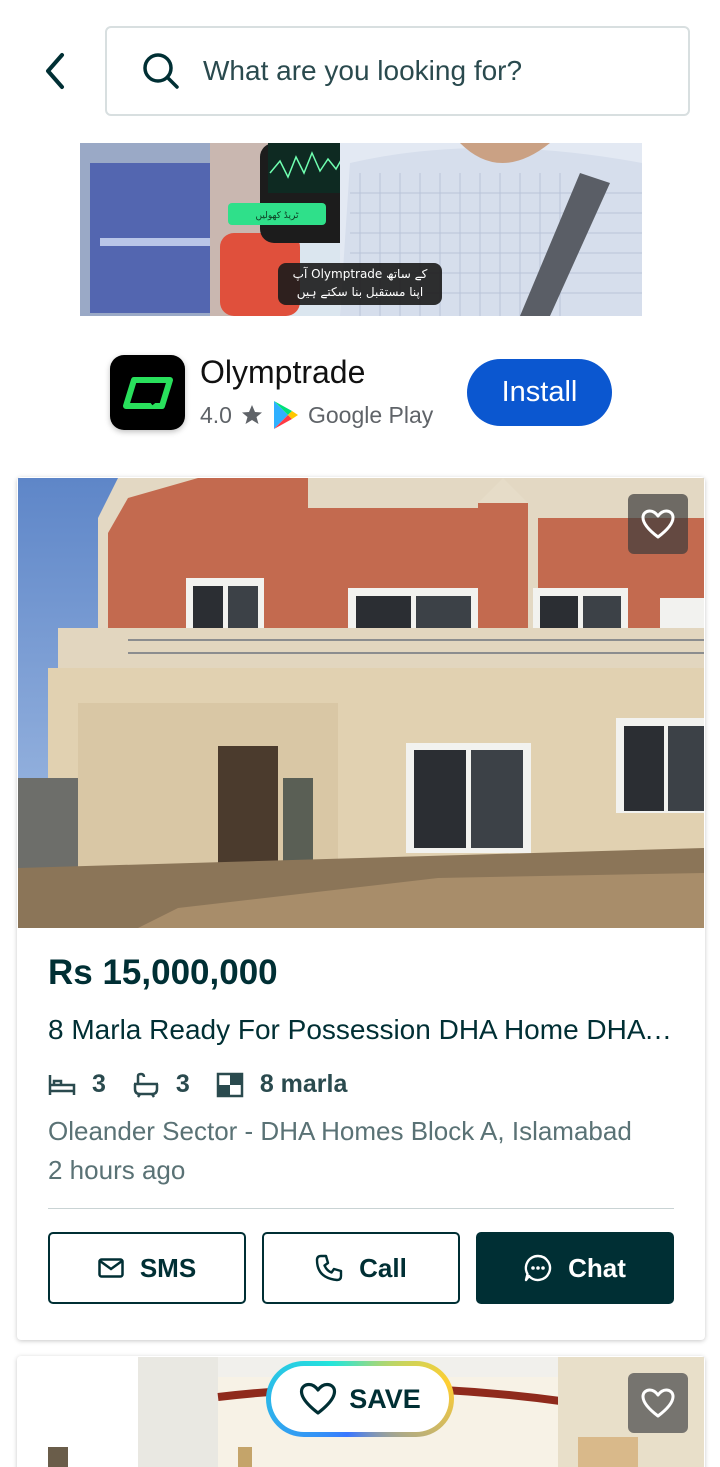 This screenshot has width=720, height=1467. I want to click on ad-store-name: Google Play, so click(370, 414).